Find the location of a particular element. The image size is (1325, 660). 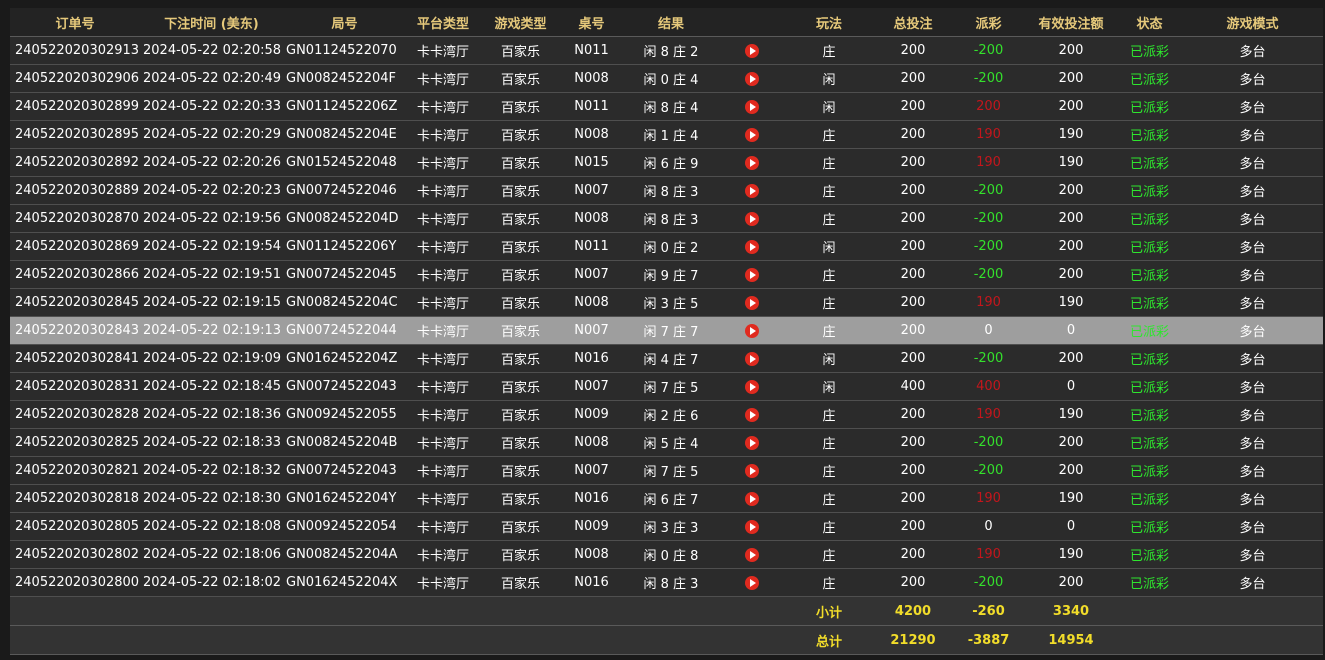

header-bet-time: 下注时间 (美东) is located at coordinates (211, 22).